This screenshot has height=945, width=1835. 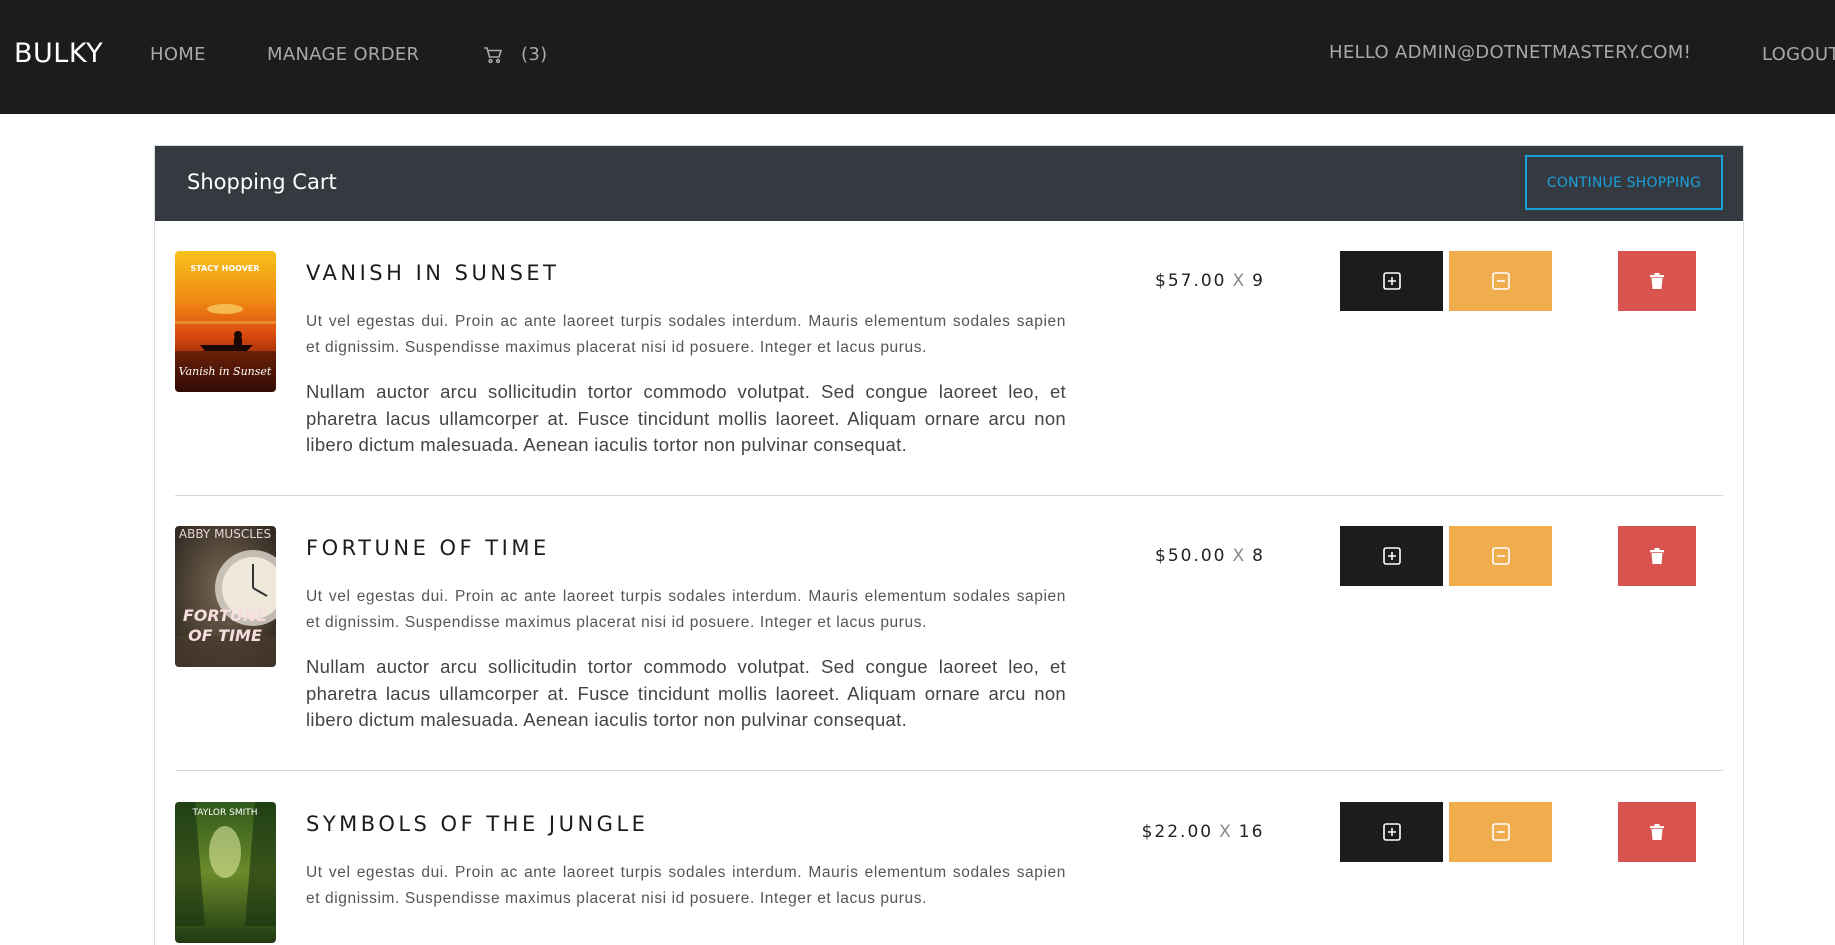 I want to click on quantity: 16, so click(x=1251, y=832).